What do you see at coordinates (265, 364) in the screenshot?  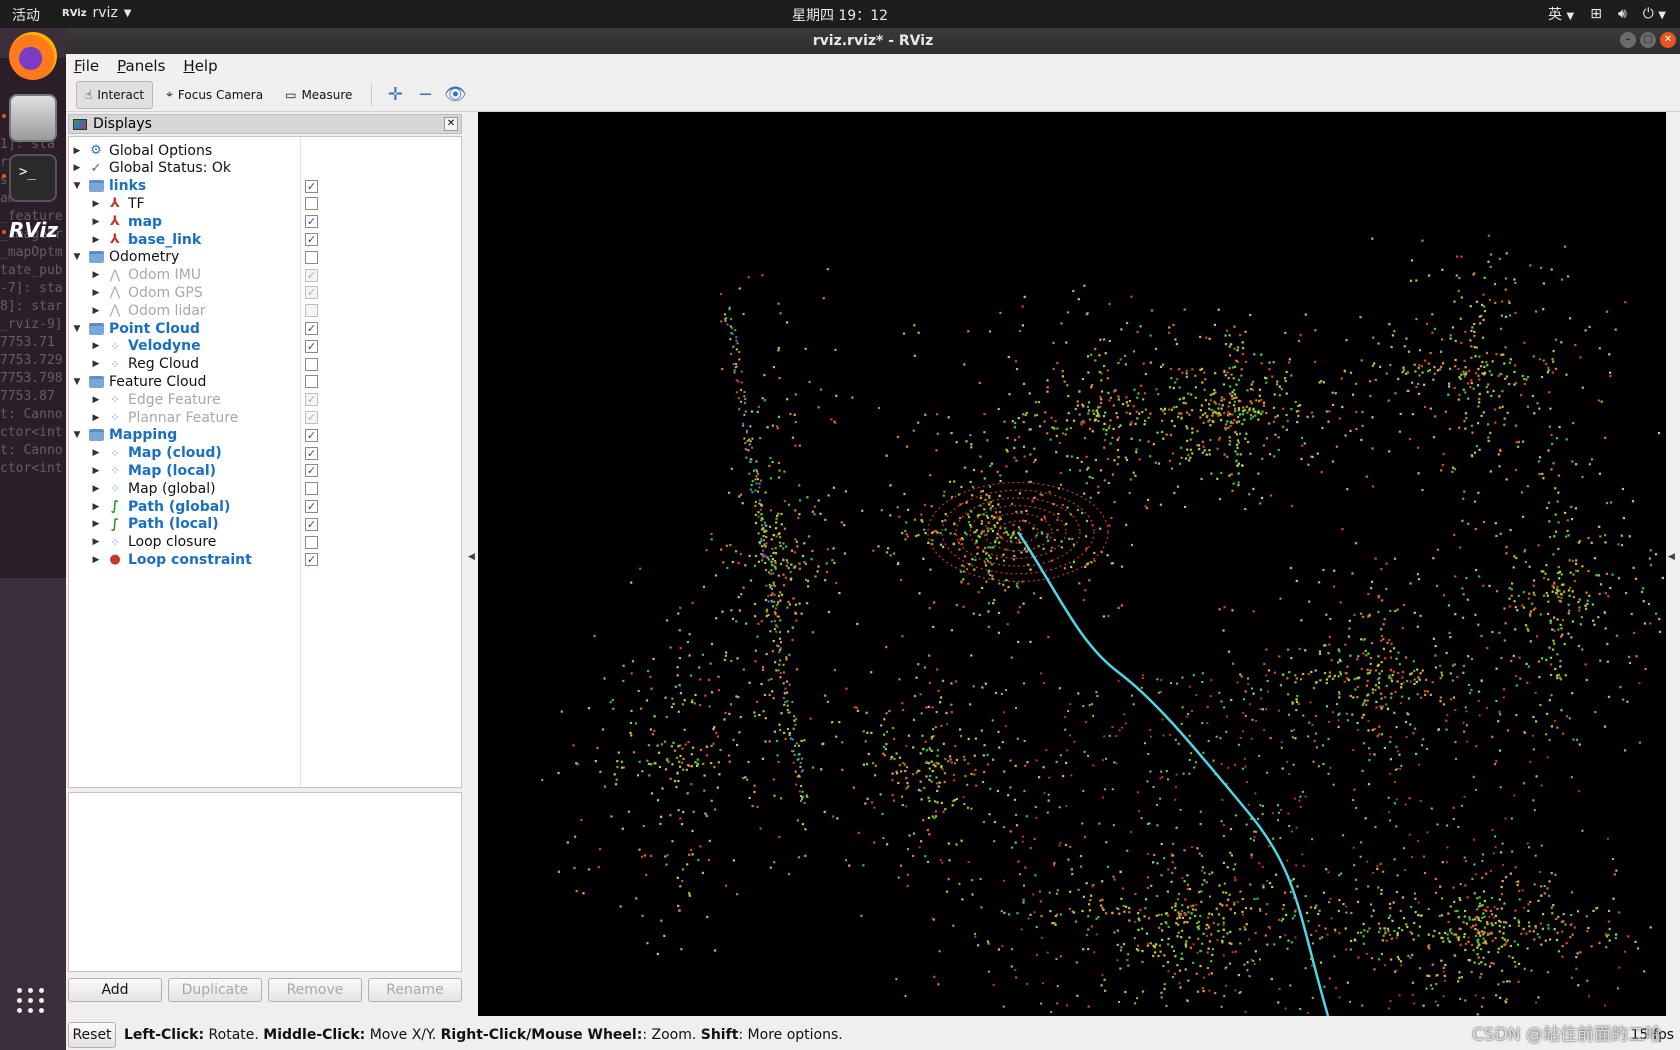 I see `display-row: ▶ ⁘ Reg Cloud` at bounding box center [265, 364].